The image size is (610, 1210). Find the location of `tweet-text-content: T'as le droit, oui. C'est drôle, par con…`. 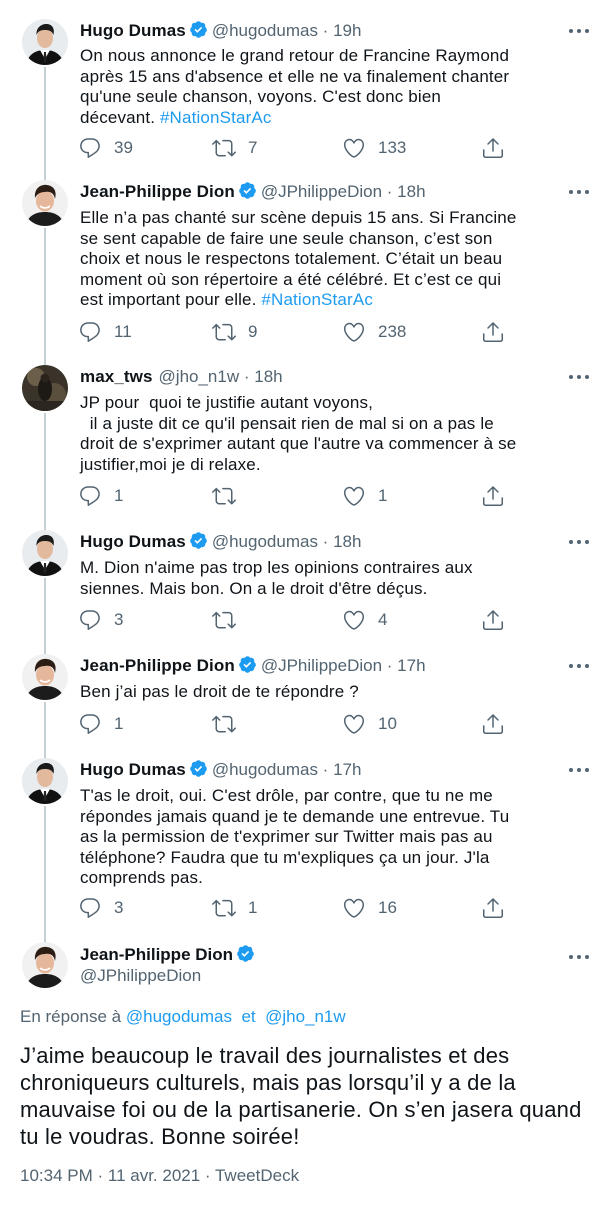

tweet-text-content: T'as le droit, oui. C'est drôle, par con… is located at coordinates (295, 836).